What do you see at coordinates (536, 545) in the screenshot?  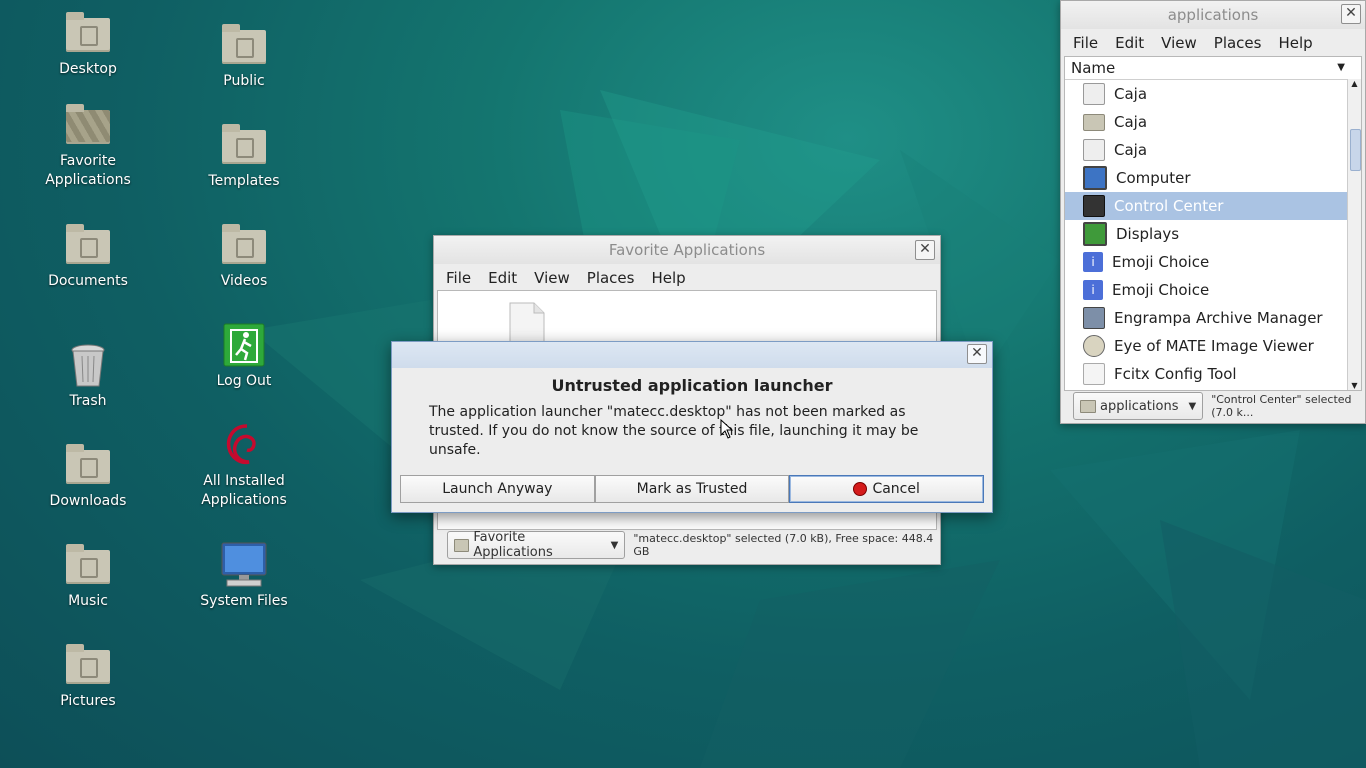 I see `location-dropdown: Favorite Applications ▼` at bounding box center [536, 545].